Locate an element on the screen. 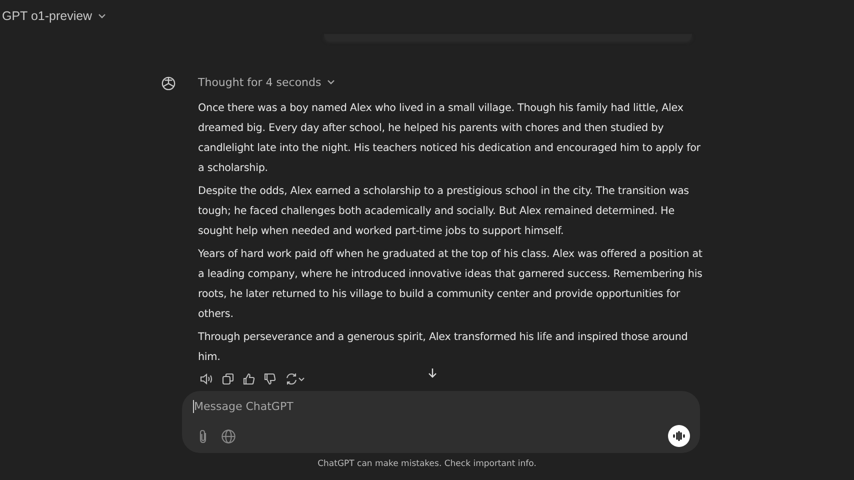 The height and width of the screenshot is (480, 854). thumbs-down-icon is located at coordinates (270, 379).